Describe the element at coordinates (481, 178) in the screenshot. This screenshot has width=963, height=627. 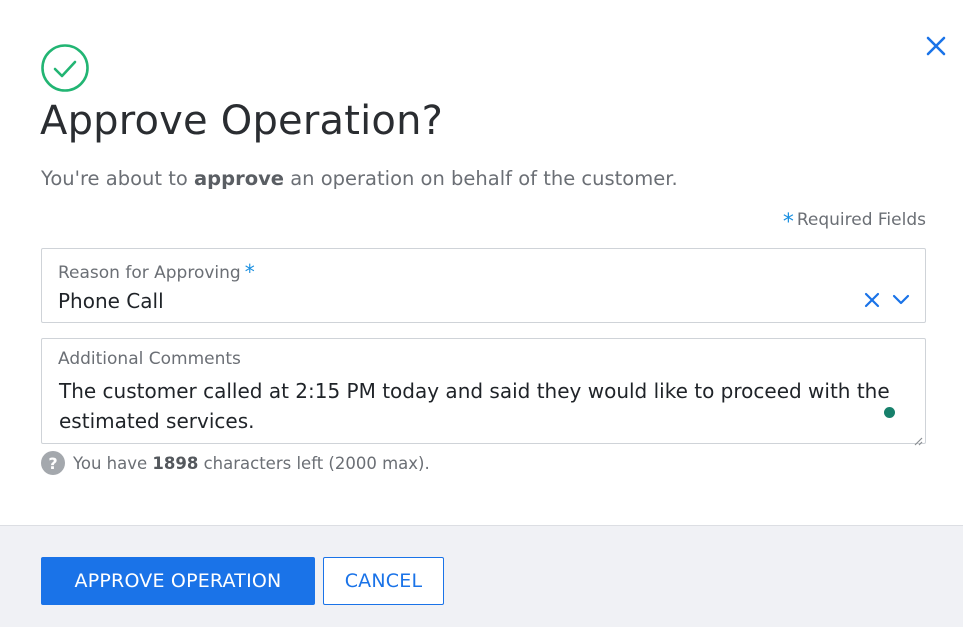
I see `subtitle-suffix: an operation on behalf of the customer.` at that location.